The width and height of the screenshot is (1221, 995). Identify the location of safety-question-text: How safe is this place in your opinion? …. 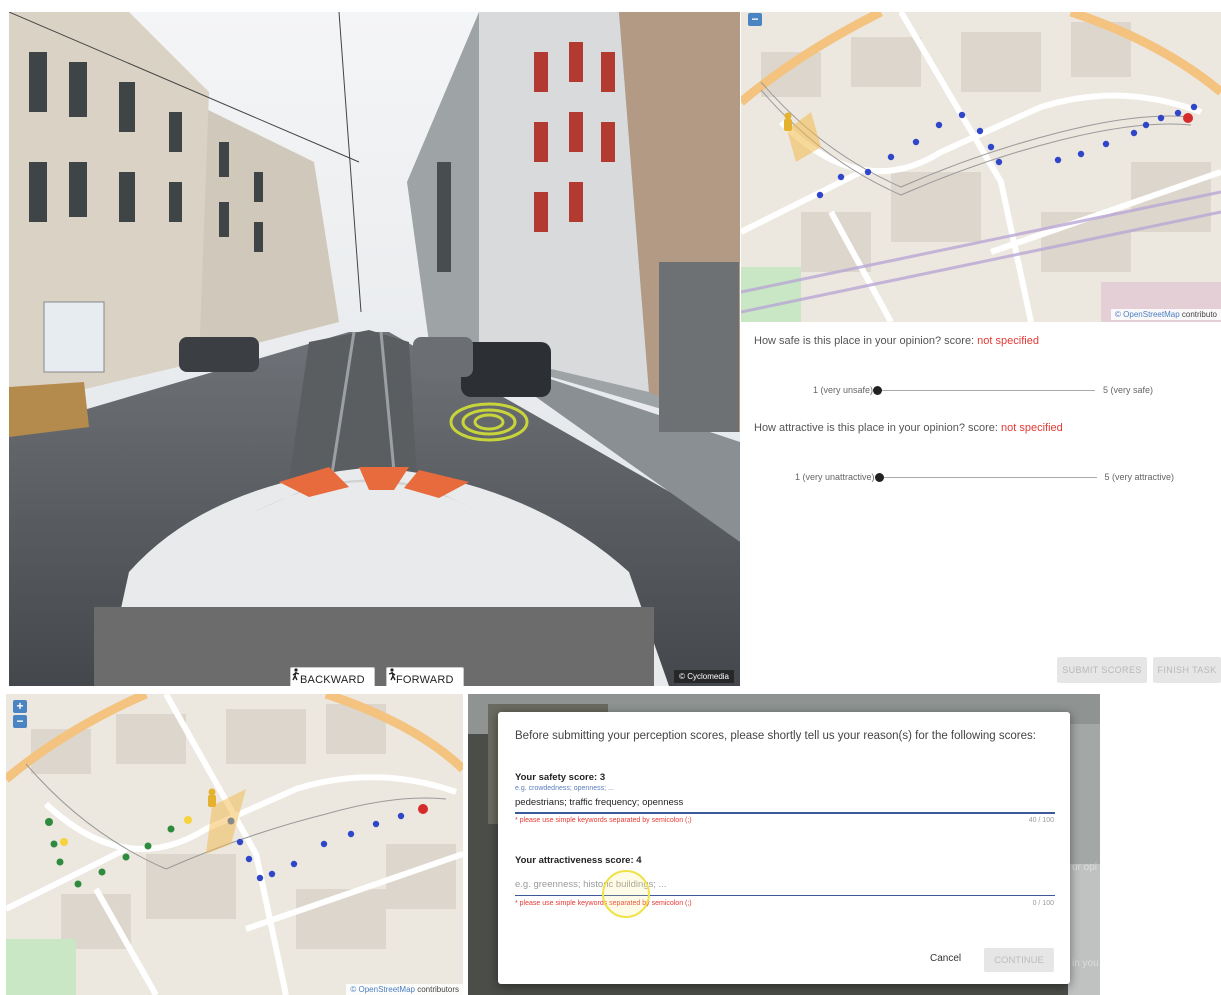
(866, 341).